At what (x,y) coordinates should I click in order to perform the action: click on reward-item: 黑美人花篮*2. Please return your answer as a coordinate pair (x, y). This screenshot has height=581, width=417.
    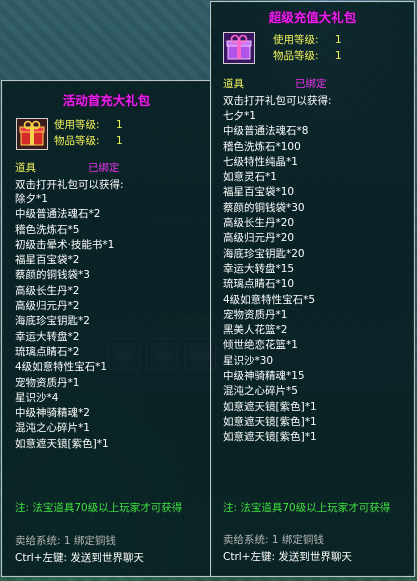
    Looking at the image, I should click on (255, 330).